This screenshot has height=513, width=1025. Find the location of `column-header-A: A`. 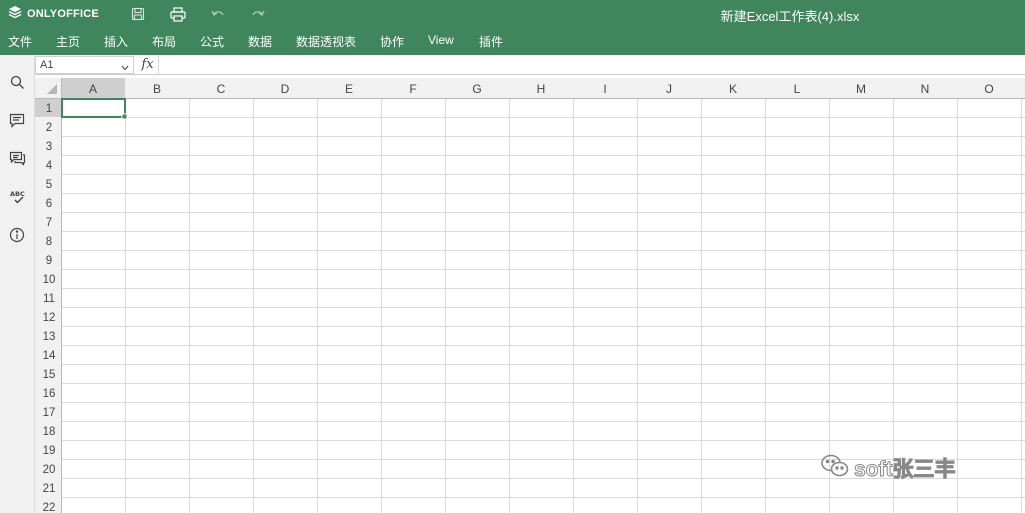

column-header-A: A is located at coordinates (93, 89).